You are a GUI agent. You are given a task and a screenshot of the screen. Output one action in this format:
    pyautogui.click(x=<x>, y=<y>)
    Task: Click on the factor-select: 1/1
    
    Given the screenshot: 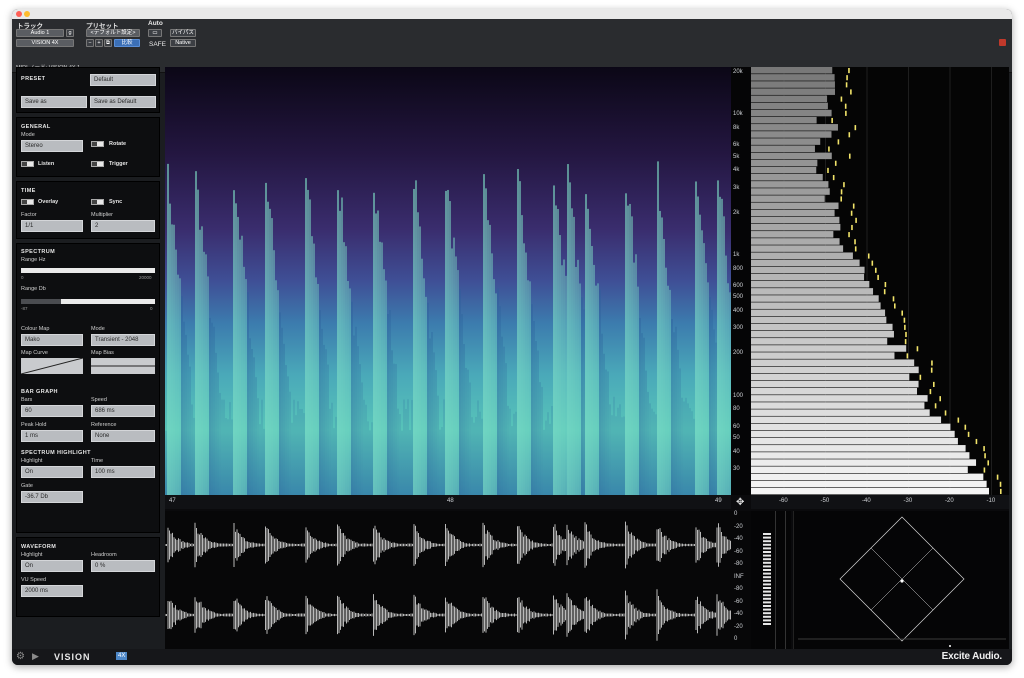 What is the action you would take?
    pyautogui.click(x=52, y=226)
    